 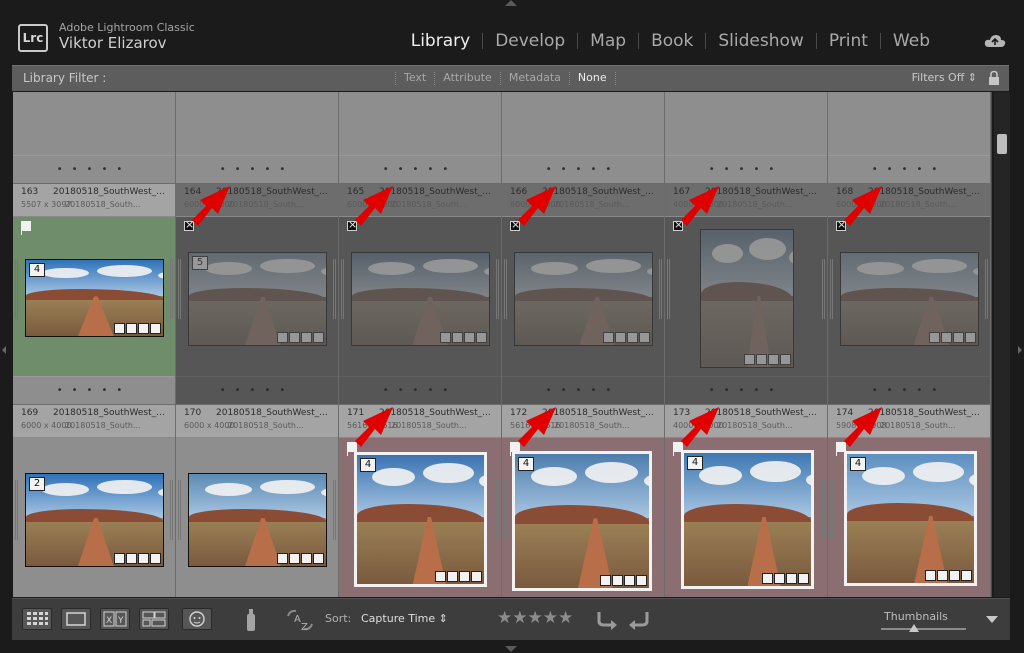 What do you see at coordinates (530, 41) in the screenshot?
I see `module-develop: Develop` at bounding box center [530, 41].